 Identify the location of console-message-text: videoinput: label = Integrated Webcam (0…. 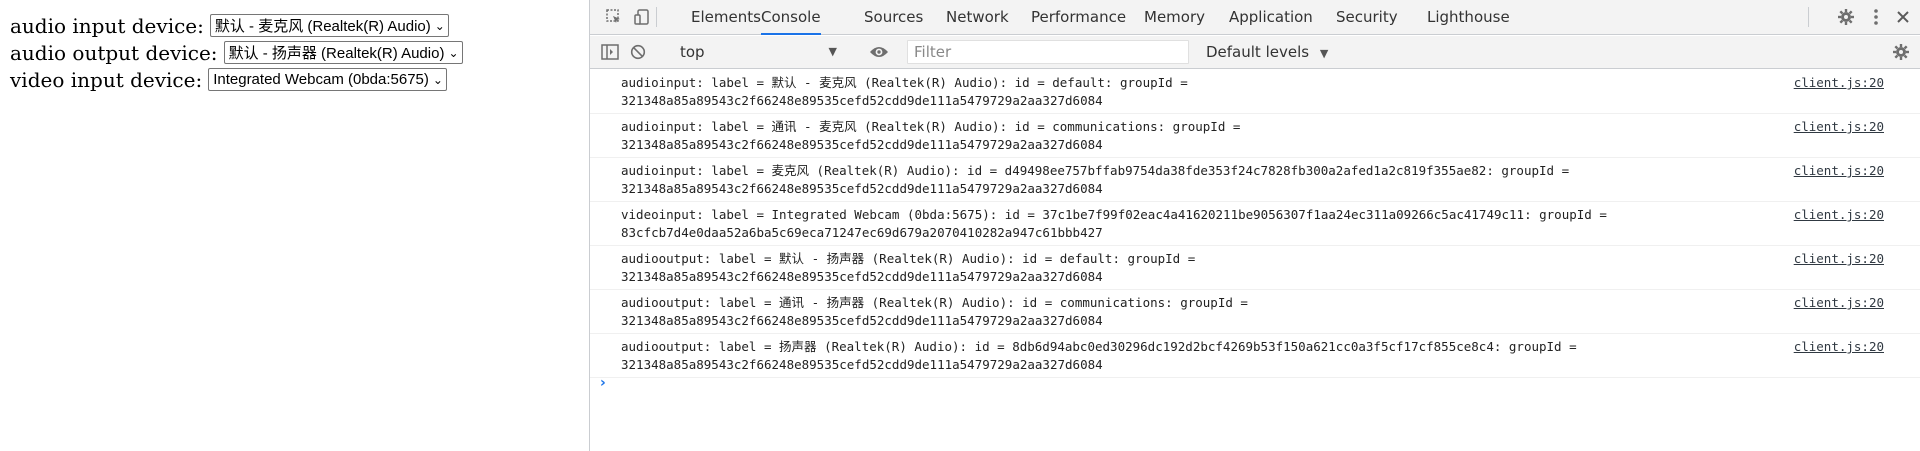
(1114, 223).